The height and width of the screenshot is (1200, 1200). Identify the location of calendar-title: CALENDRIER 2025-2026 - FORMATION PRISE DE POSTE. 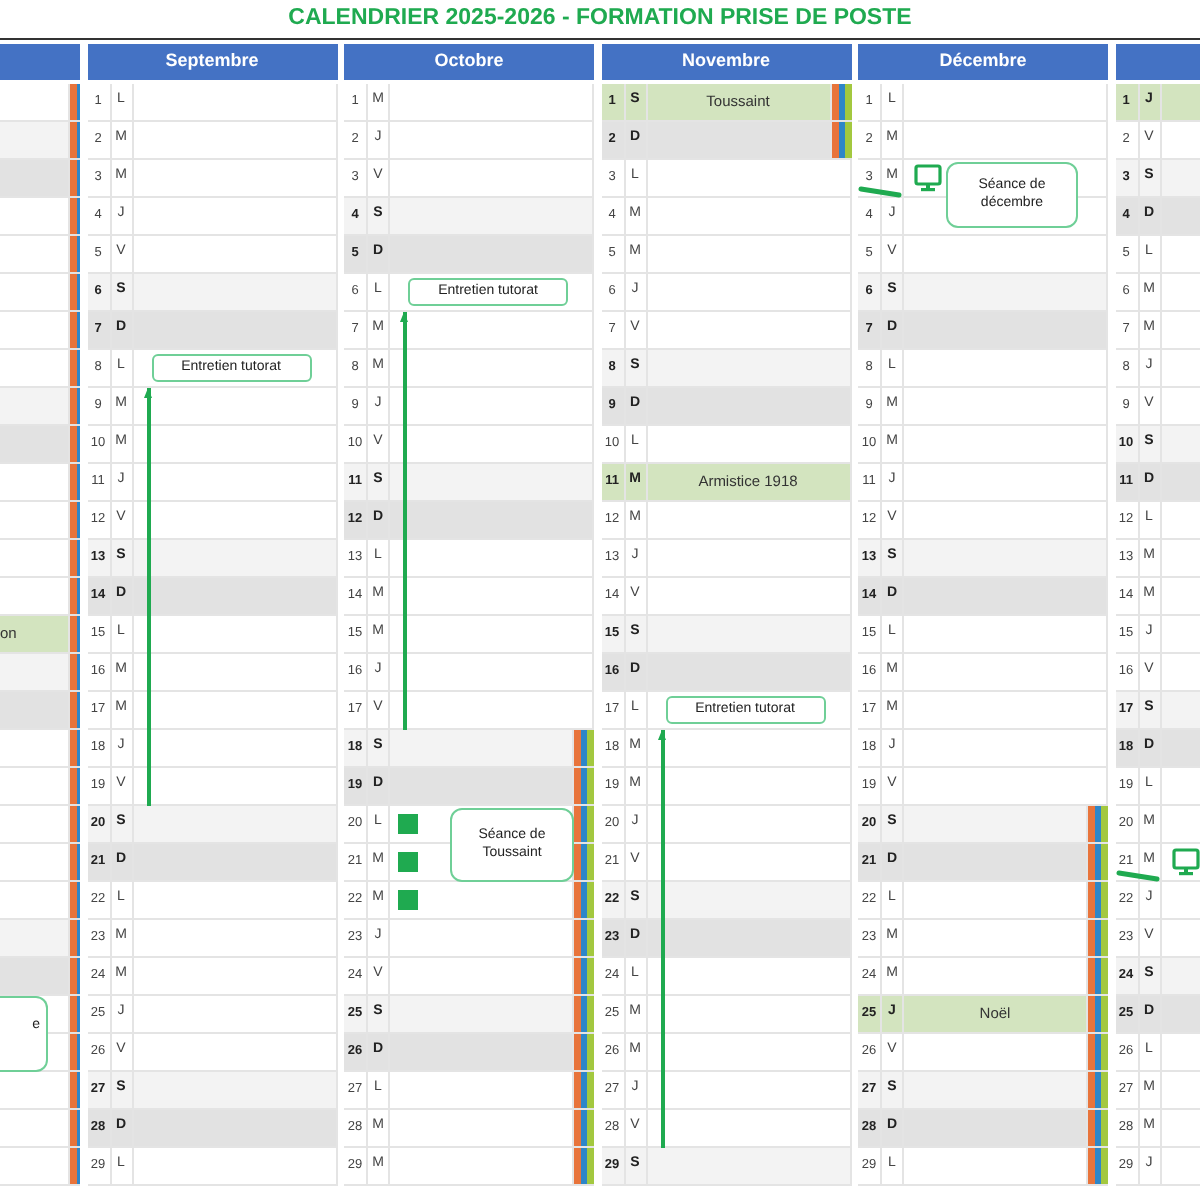
(600, 20).